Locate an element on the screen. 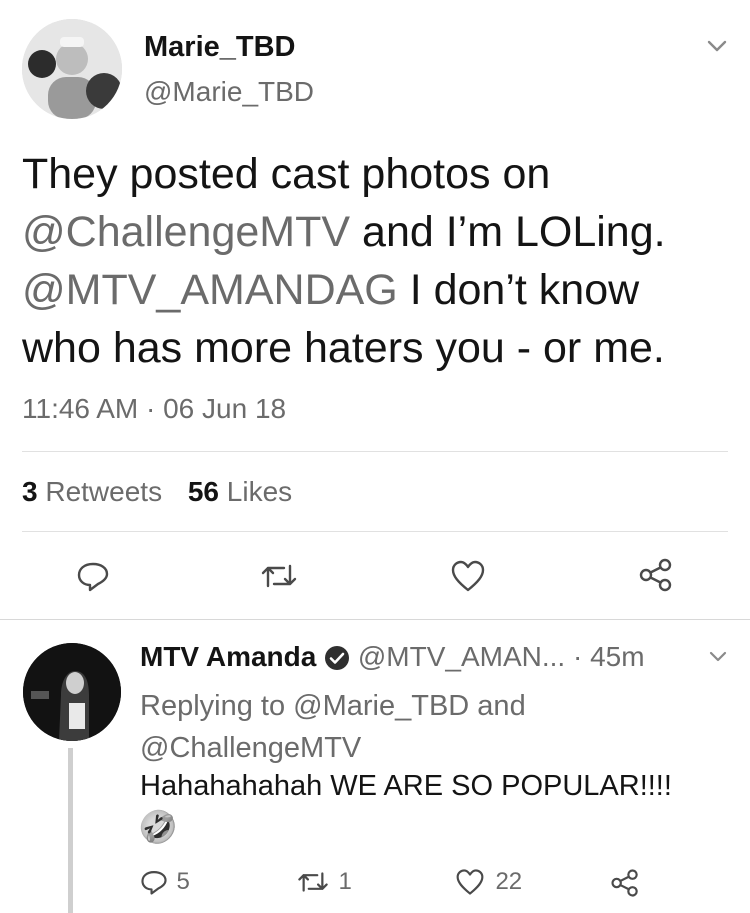 This screenshot has height=913, width=750. reply-handle-time: @MTV_AMAN... · 45m is located at coordinates (501, 656).